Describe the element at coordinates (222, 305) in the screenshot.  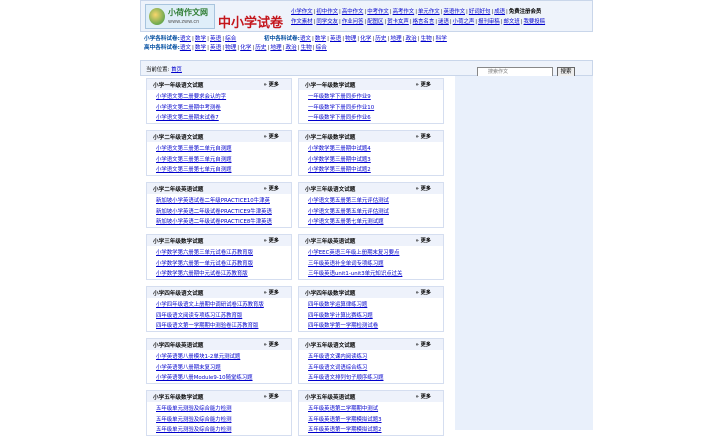
I see `list-item-link: 小学四年级语文上册期中调研试卷江苏教育版` at that location.